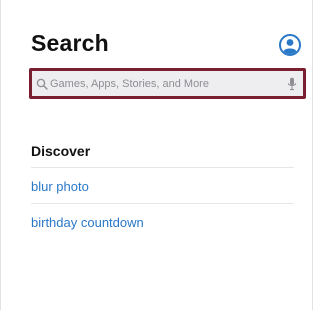 The width and height of the screenshot is (320, 310). What do you see at coordinates (70, 43) in the screenshot?
I see `page-title: Search` at bounding box center [70, 43].